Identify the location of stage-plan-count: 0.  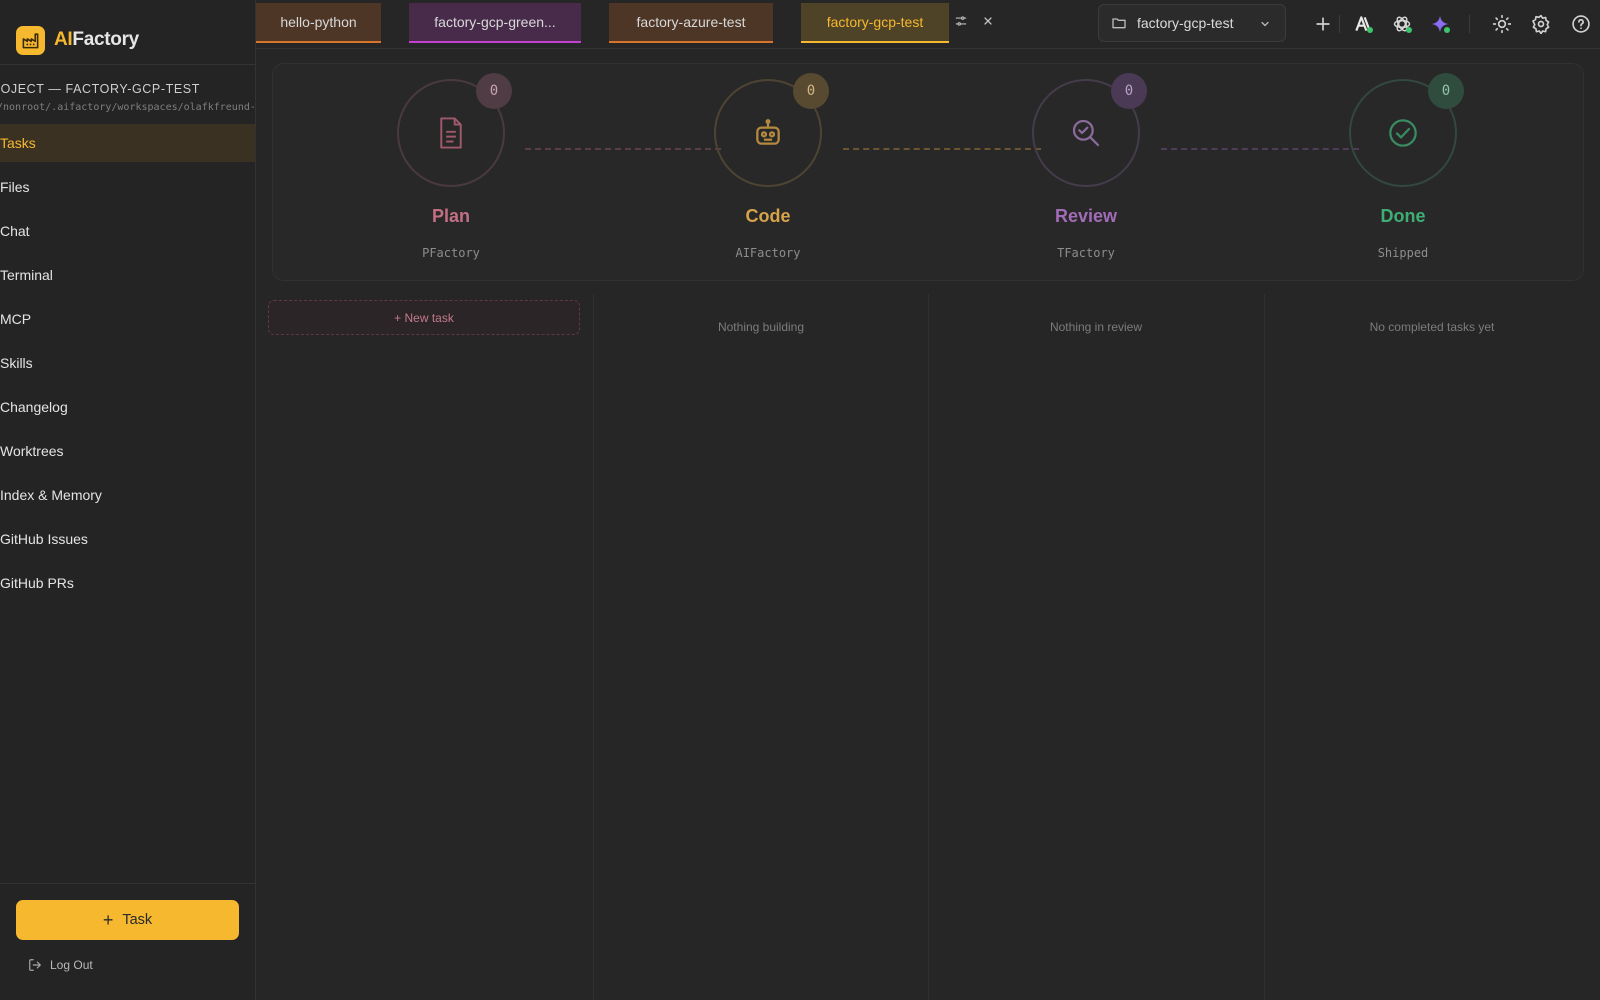
(494, 91).